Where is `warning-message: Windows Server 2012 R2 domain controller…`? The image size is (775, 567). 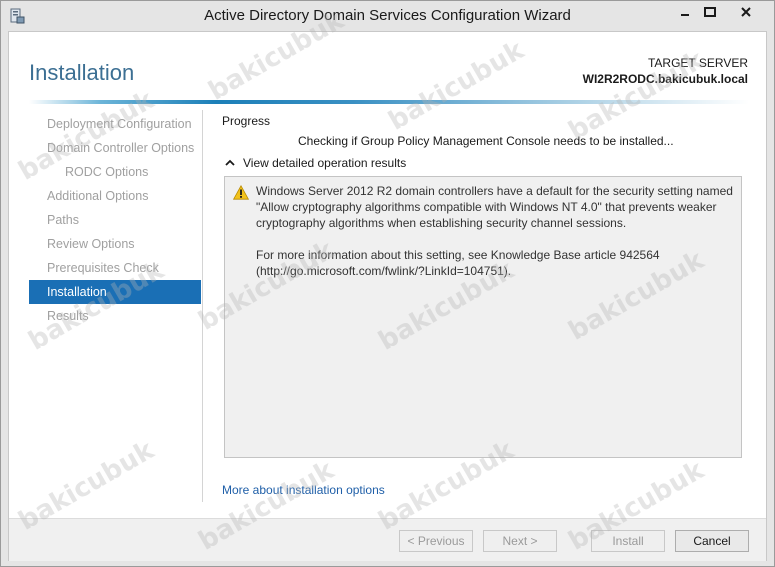
warning-message: Windows Server 2012 R2 domain controller… is located at coordinates (496, 239).